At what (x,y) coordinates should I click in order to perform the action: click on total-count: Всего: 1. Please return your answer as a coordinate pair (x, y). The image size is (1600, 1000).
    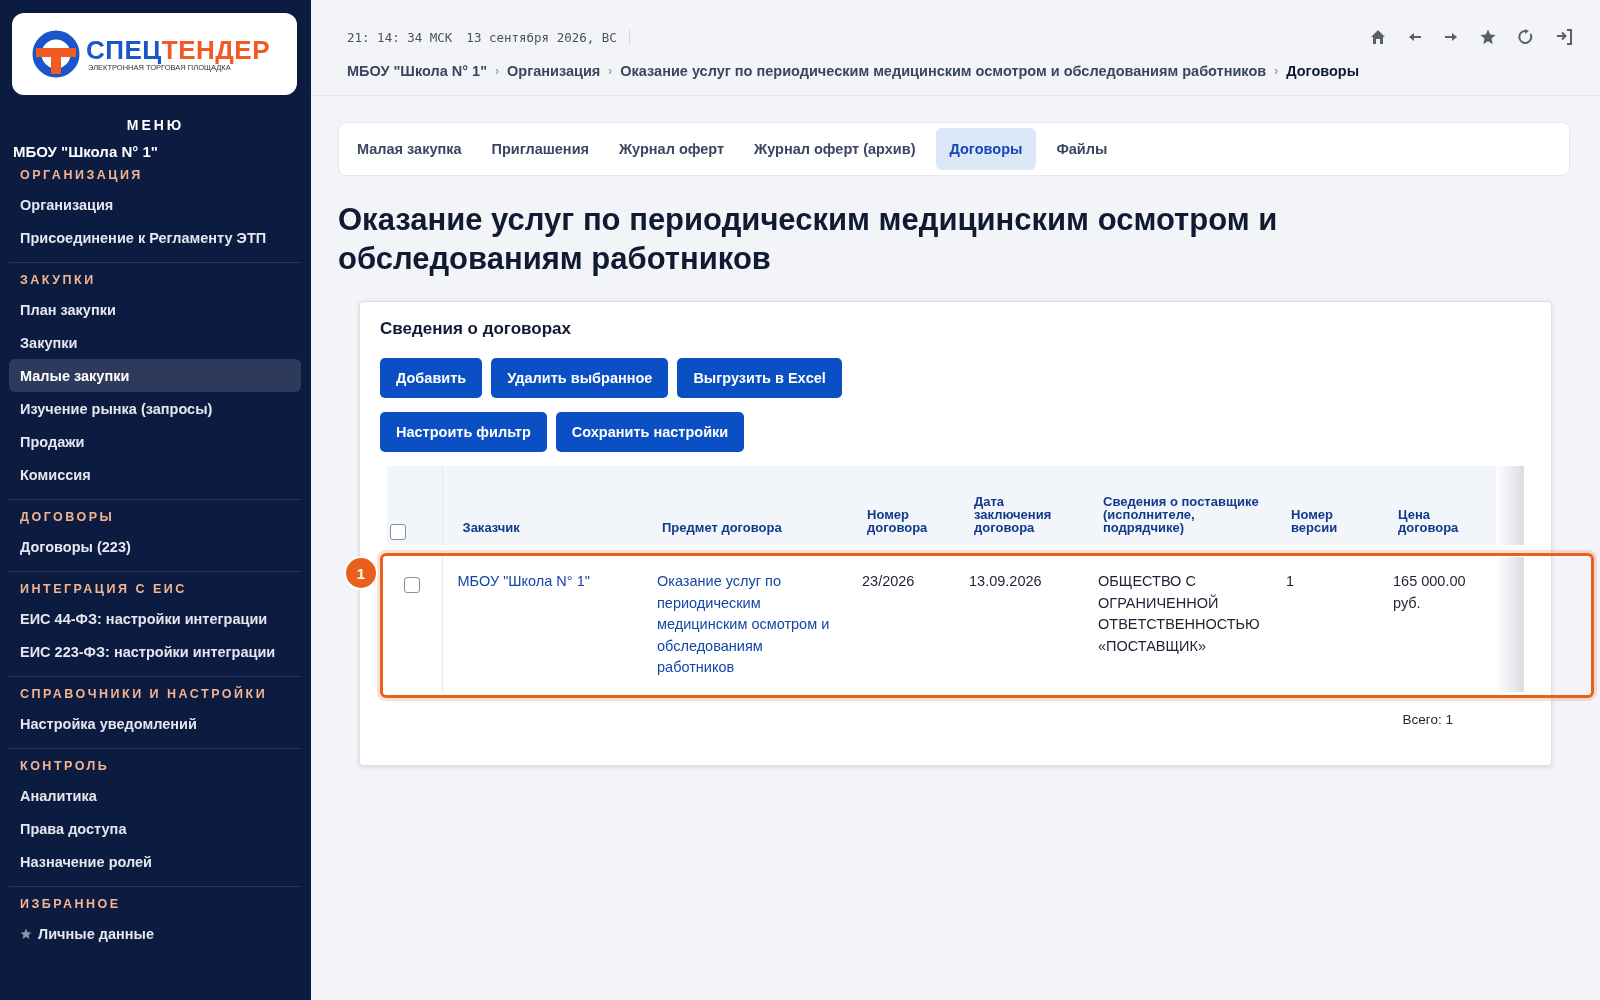
    Looking at the image, I should click on (1427, 719).